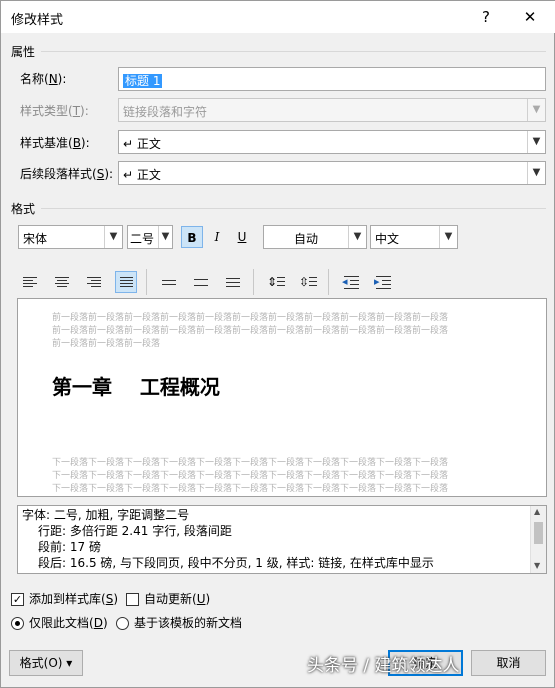 The height and width of the screenshot is (688, 555). Describe the element at coordinates (54, 111) in the screenshot. I see `style-type-label: 样式类型(T):` at that location.